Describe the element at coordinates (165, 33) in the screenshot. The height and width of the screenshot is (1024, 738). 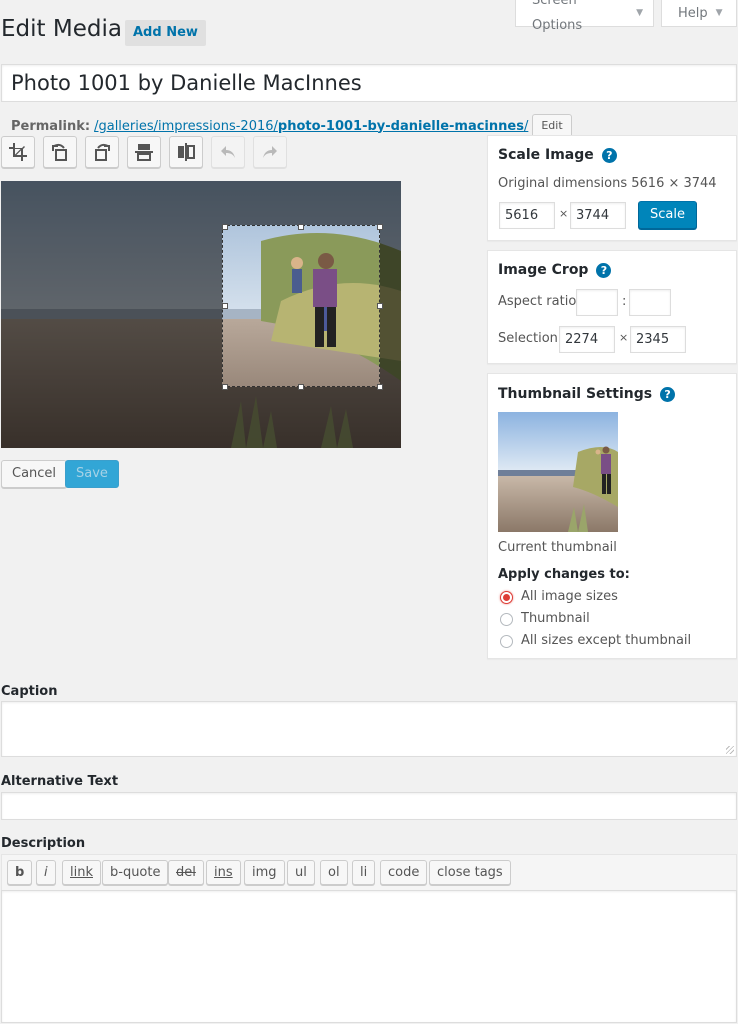
I see `add-new-button: Add New` at that location.